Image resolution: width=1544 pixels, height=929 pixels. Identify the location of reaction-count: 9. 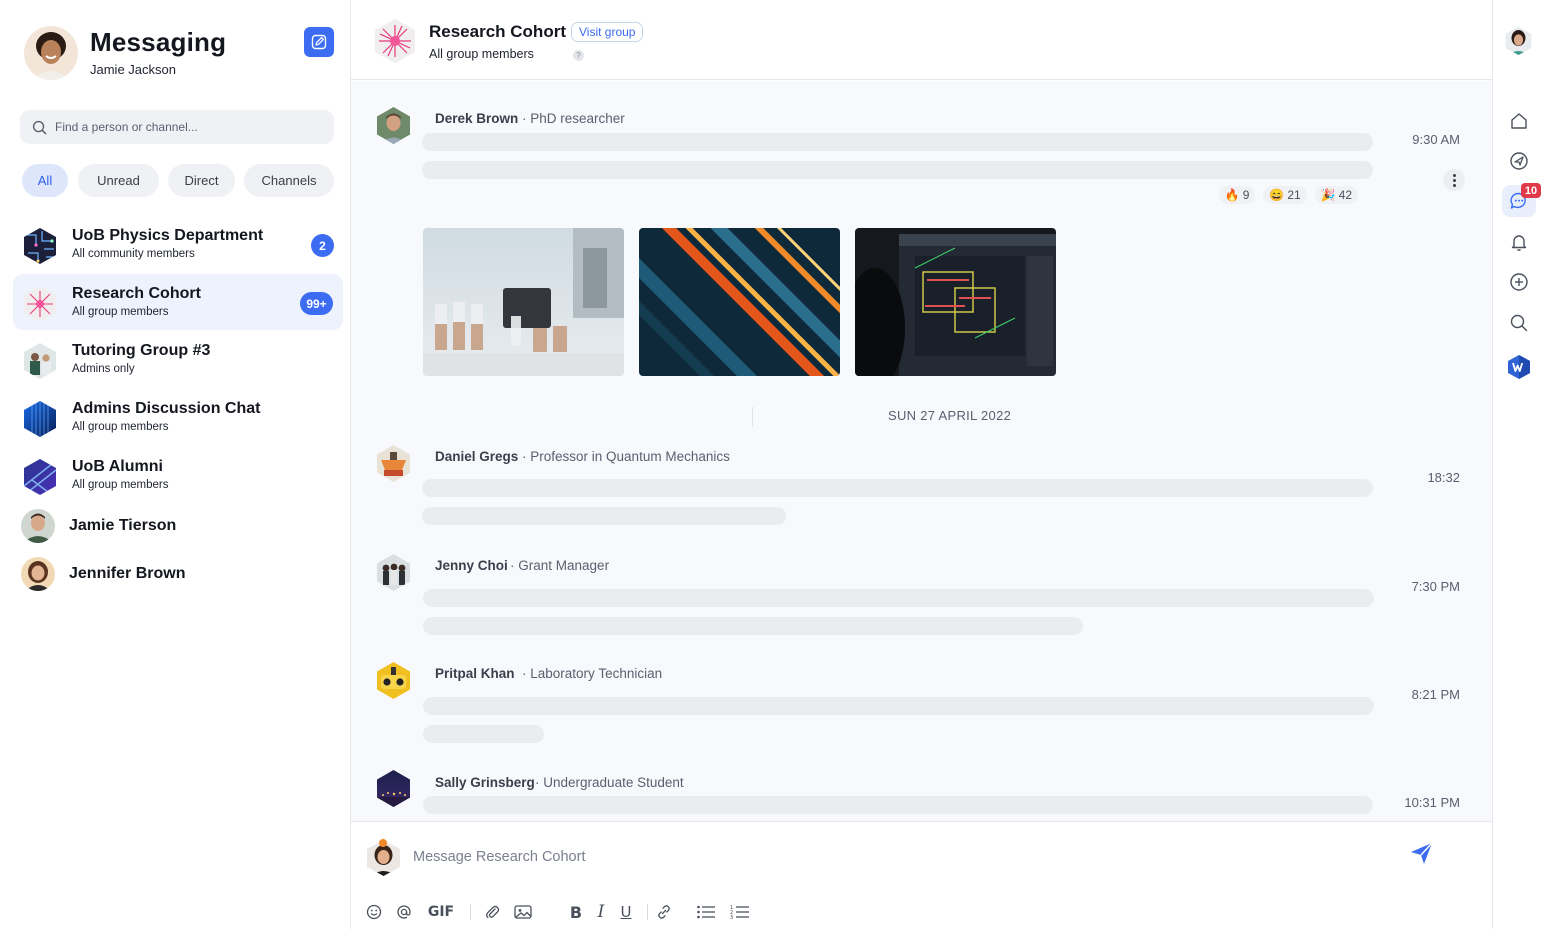
(1246, 195).